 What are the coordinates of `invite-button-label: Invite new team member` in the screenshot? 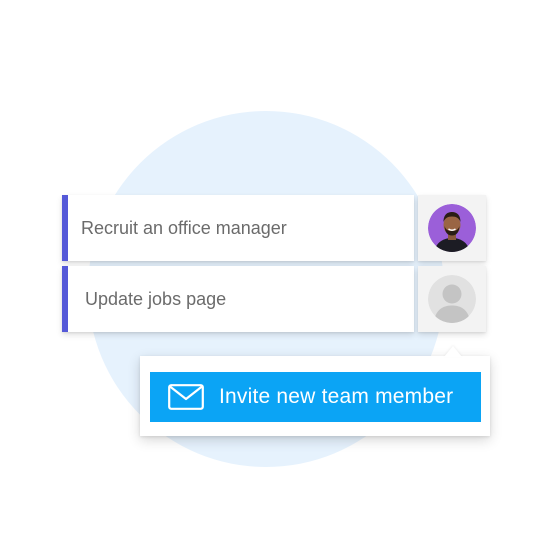 It's located at (336, 396).